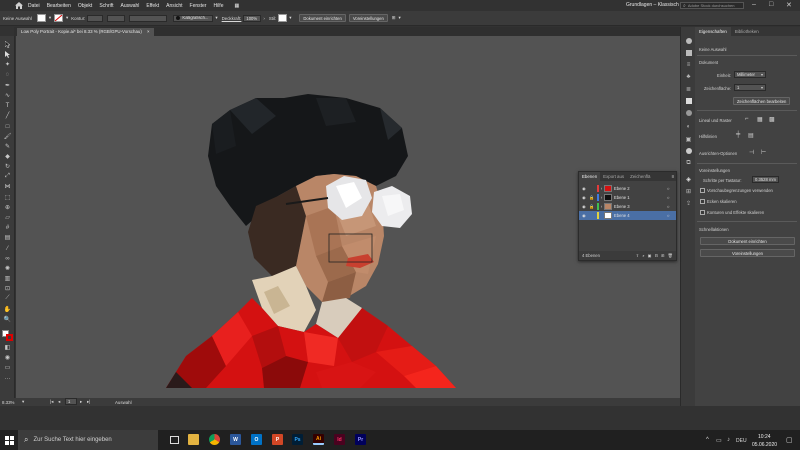 Image resolution: width=800 pixels, height=450 pixels. Describe the element at coordinates (7, 85) in the screenshot. I see `pen-tool-icon: ✒` at that location.